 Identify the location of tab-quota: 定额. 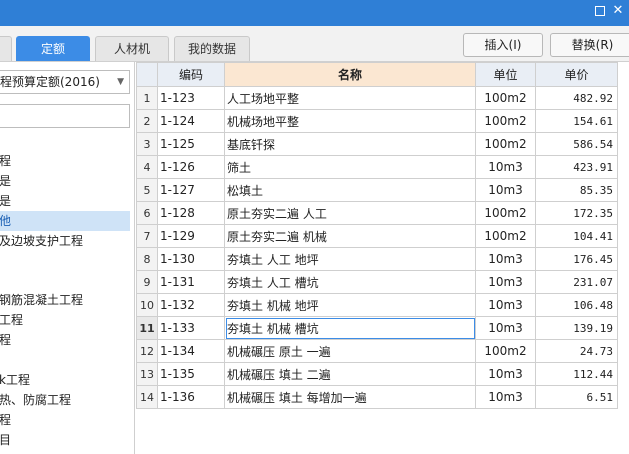
(53, 48).